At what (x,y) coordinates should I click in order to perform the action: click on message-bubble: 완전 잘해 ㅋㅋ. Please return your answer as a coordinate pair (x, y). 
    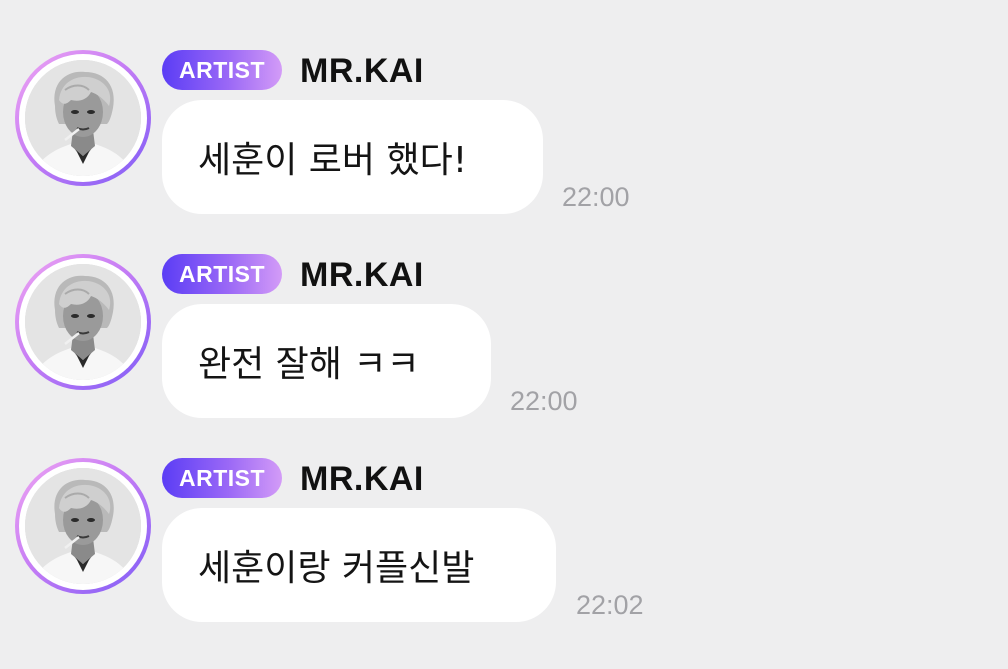
    Looking at the image, I should click on (326, 361).